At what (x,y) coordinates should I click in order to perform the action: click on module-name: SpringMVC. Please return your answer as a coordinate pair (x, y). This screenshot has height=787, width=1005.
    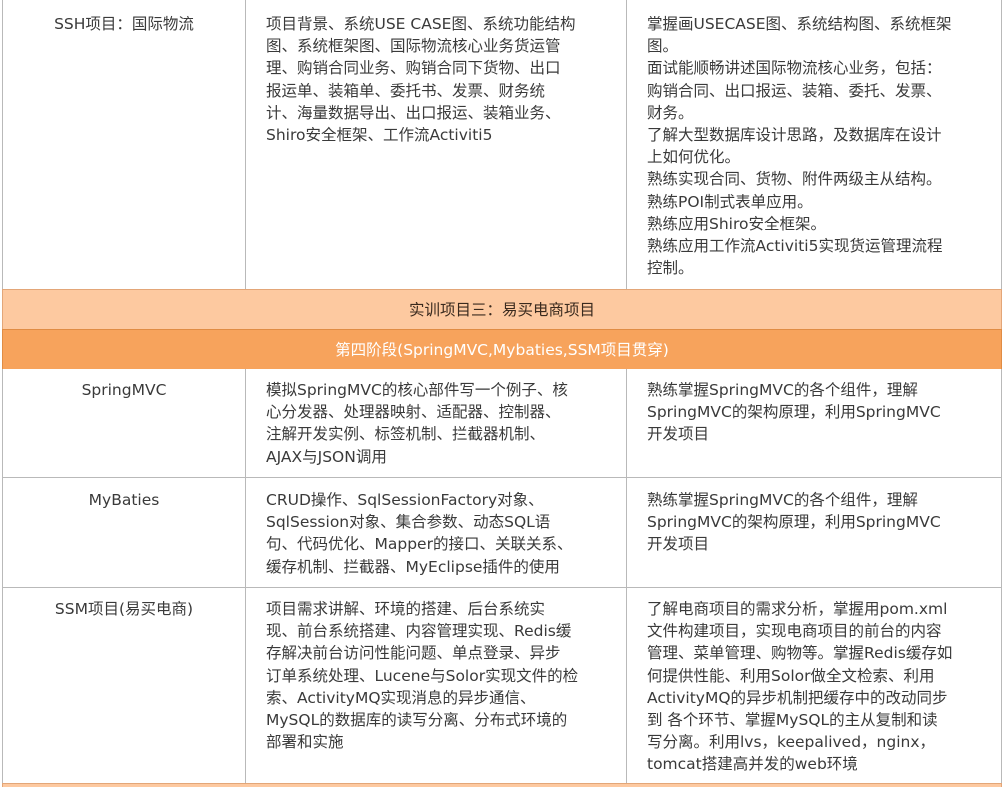
    Looking at the image, I should click on (124, 390).